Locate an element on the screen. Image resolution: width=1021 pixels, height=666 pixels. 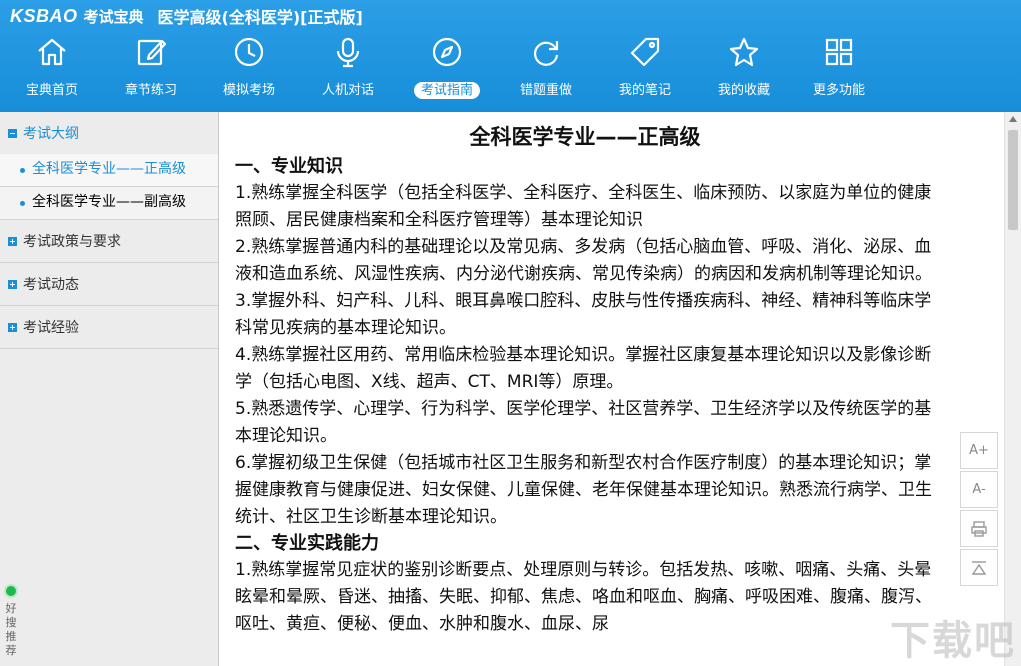
nav-exam-guide: 考试指南 is located at coordinates (447, 69).